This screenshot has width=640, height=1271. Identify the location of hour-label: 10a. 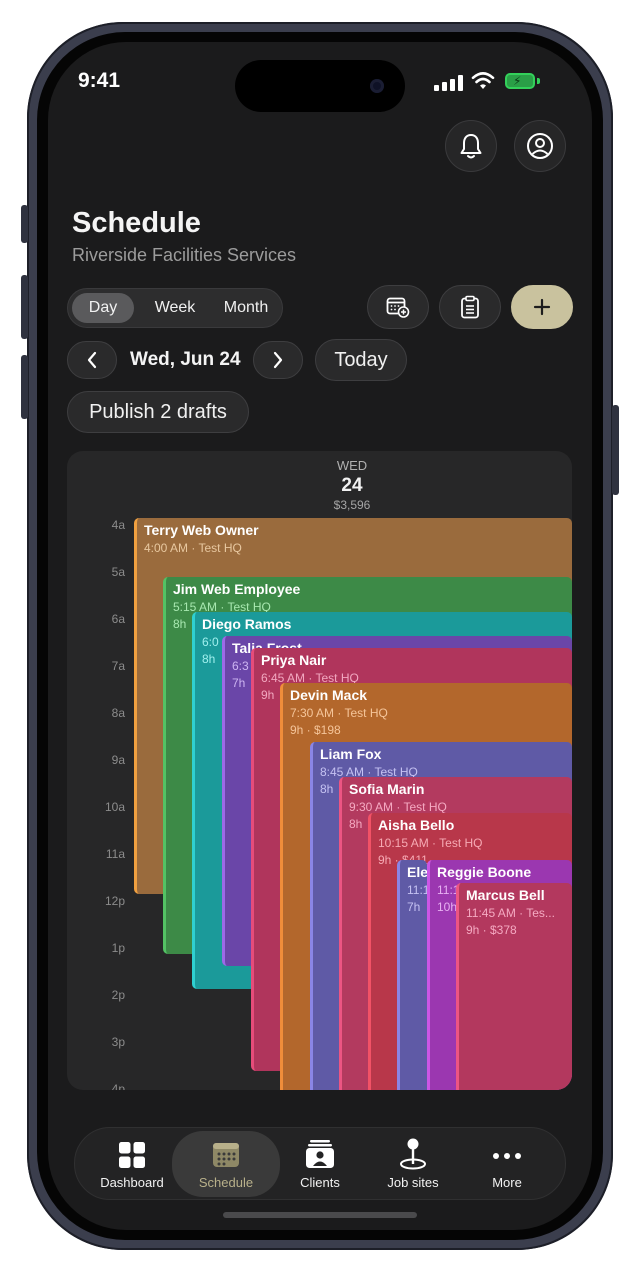
(114, 807).